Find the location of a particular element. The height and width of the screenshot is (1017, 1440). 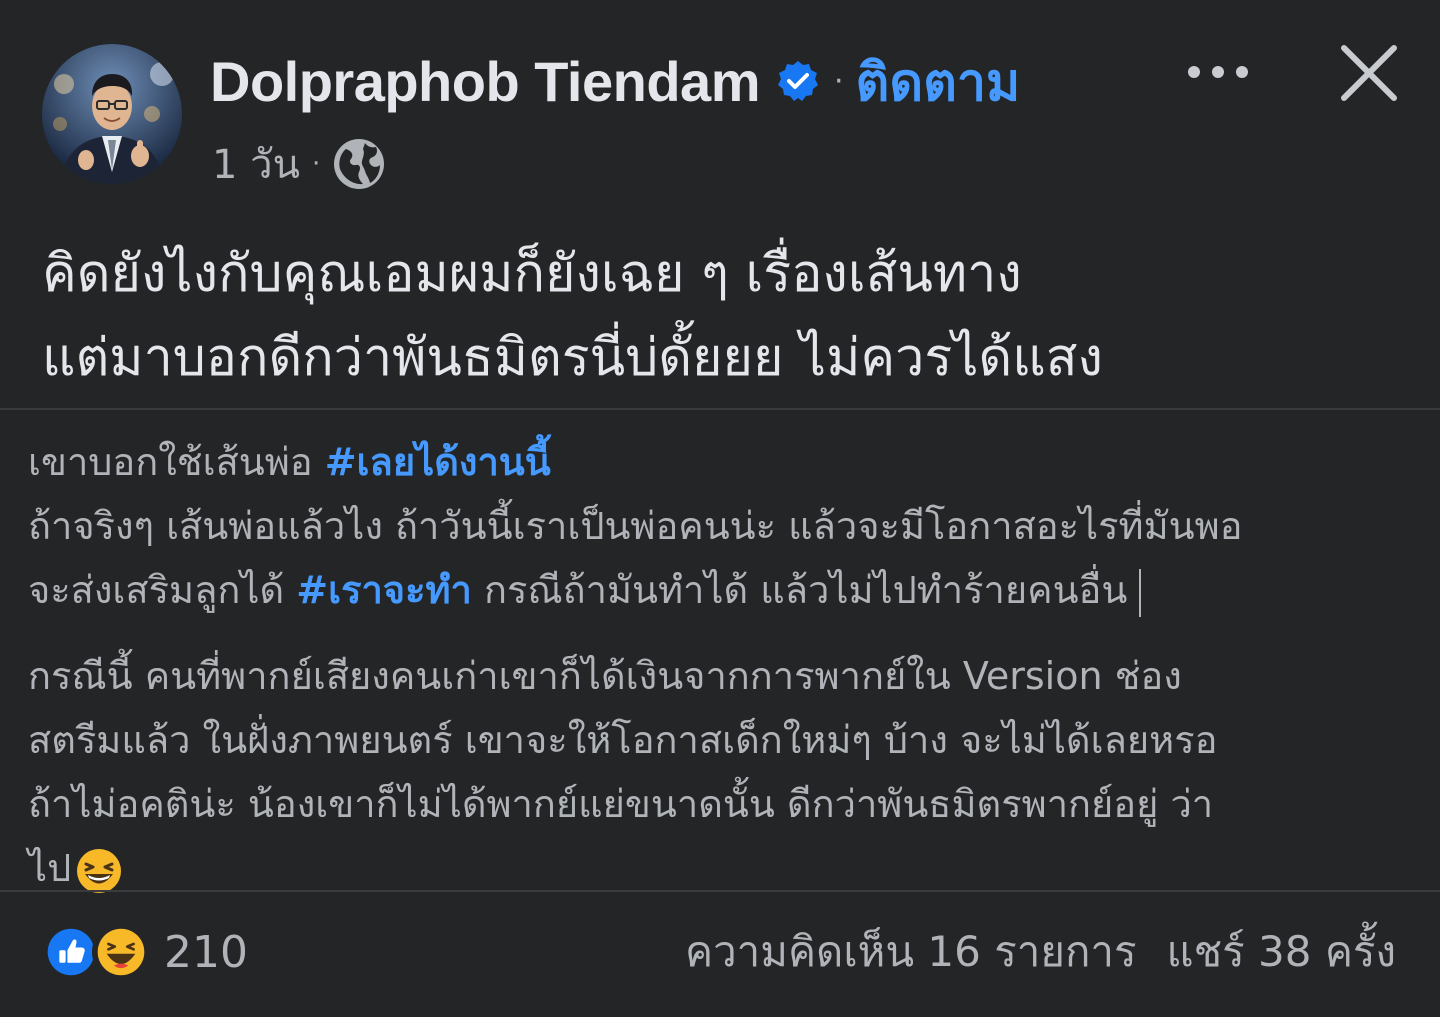

close-icon is located at coordinates (1369, 73).